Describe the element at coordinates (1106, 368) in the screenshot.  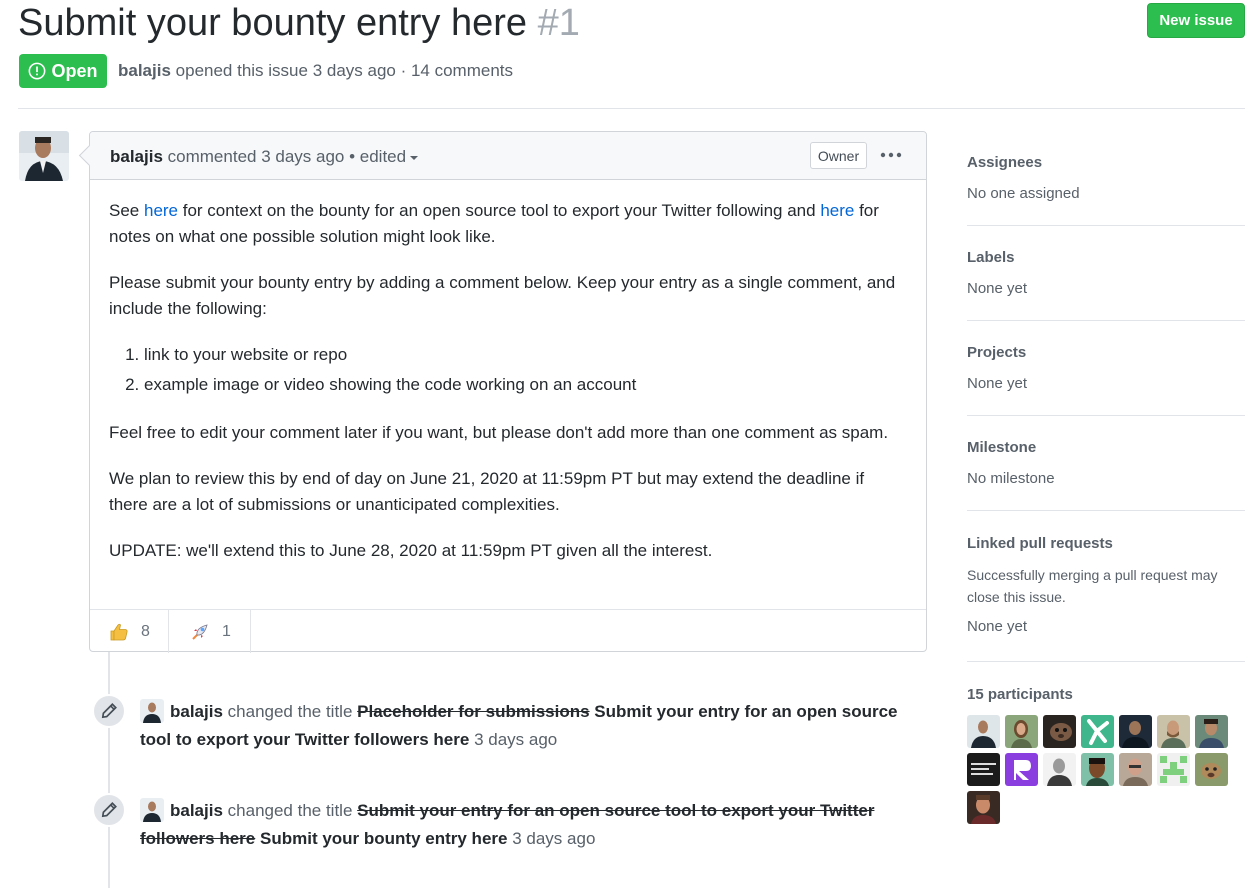
I see `projects-section: Projects None yet` at that location.